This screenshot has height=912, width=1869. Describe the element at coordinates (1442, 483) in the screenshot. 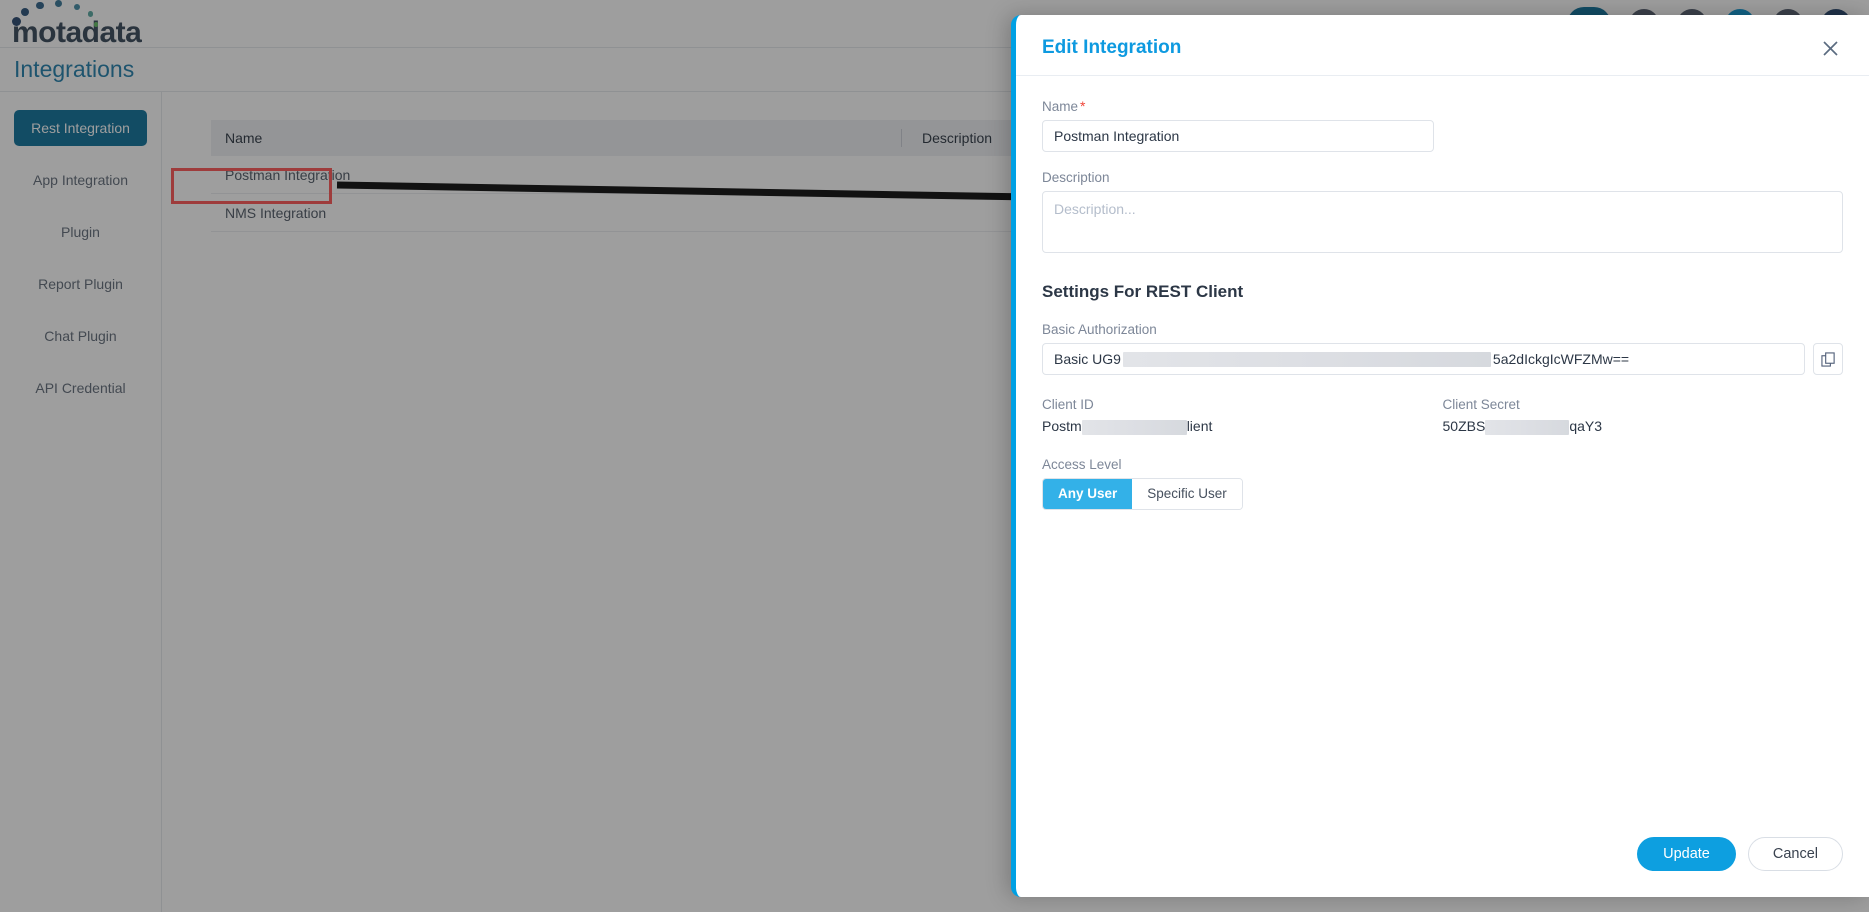

I see `access-level-group: Access Level Any User Specific User` at that location.